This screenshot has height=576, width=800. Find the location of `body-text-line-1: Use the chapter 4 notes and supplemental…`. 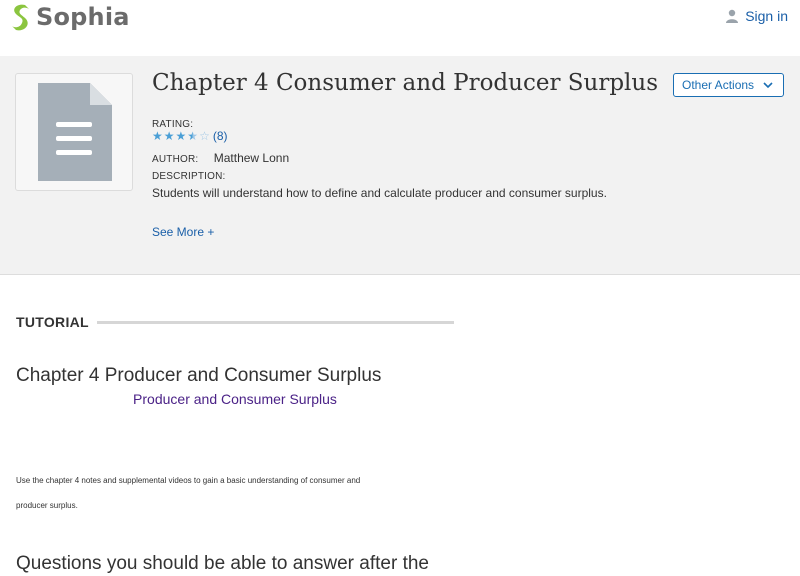

body-text-line-1: Use the chapter 4 notes and supplemental… is located at coordinates (188, 480).